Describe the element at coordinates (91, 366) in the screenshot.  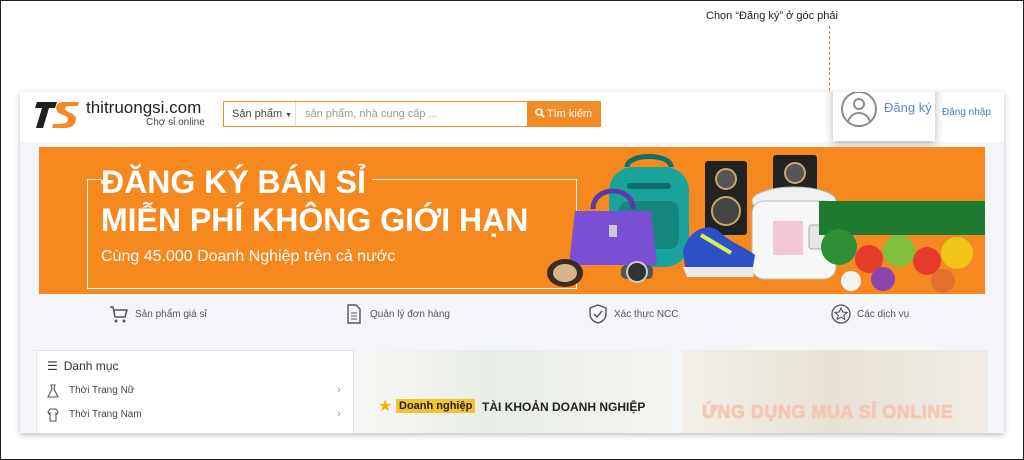
I see `category-title-label: Danh mục` at that location.